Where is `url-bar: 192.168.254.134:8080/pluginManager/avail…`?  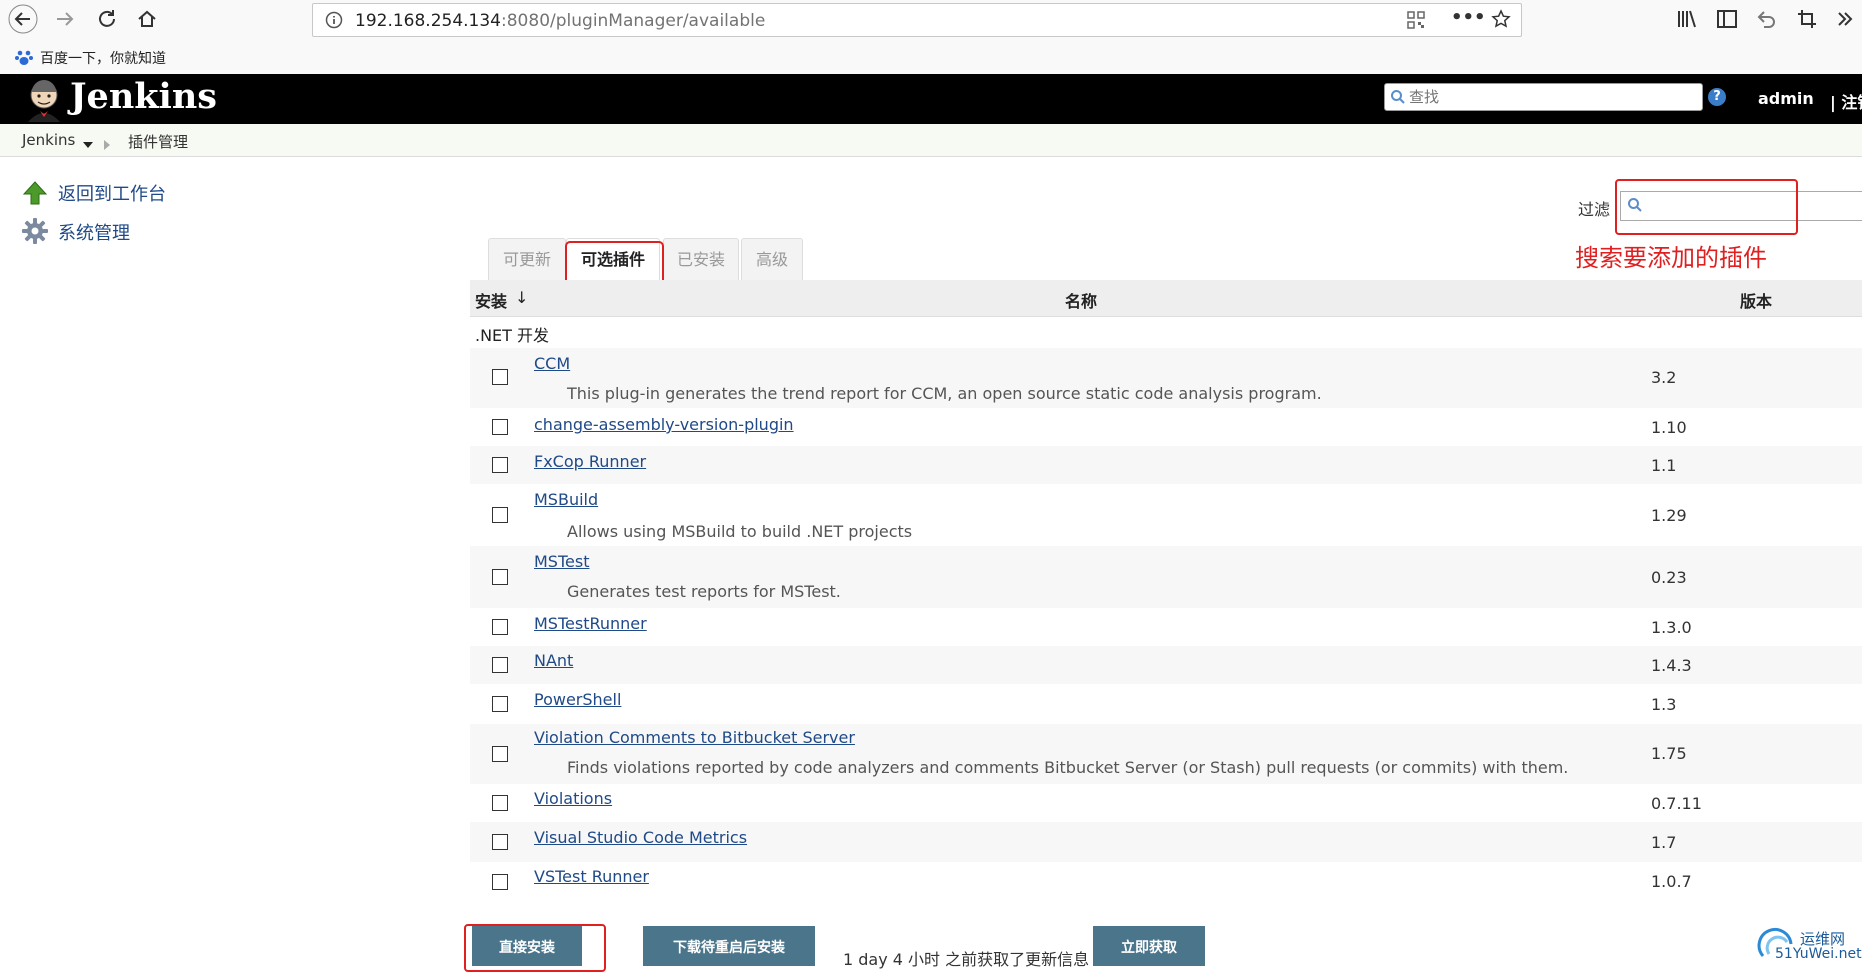 url-bar: 192.168.254.134:8080/pluginManager/avail… is located at coordinates (917, 20).